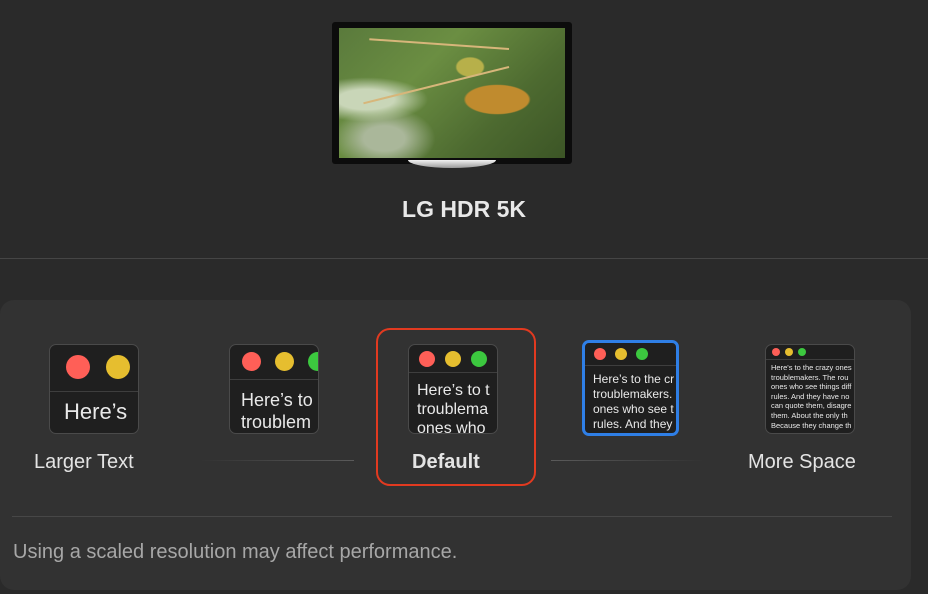 This screenshot has width=928, height=594. What do you see at coordinates (277, 411) in the screenshot?
I see `preview-text: Here’s to troublem` at bounding box center [277, 411].